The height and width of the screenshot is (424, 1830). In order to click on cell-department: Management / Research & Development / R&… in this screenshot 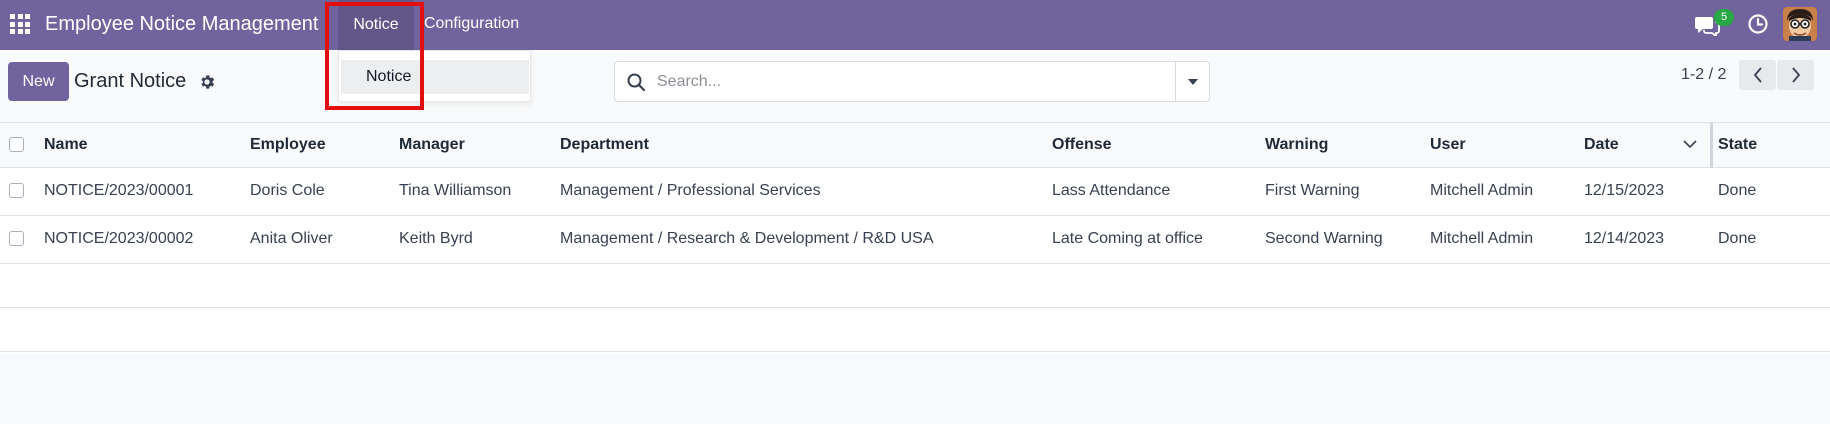, I will do `click(747, 238)`.